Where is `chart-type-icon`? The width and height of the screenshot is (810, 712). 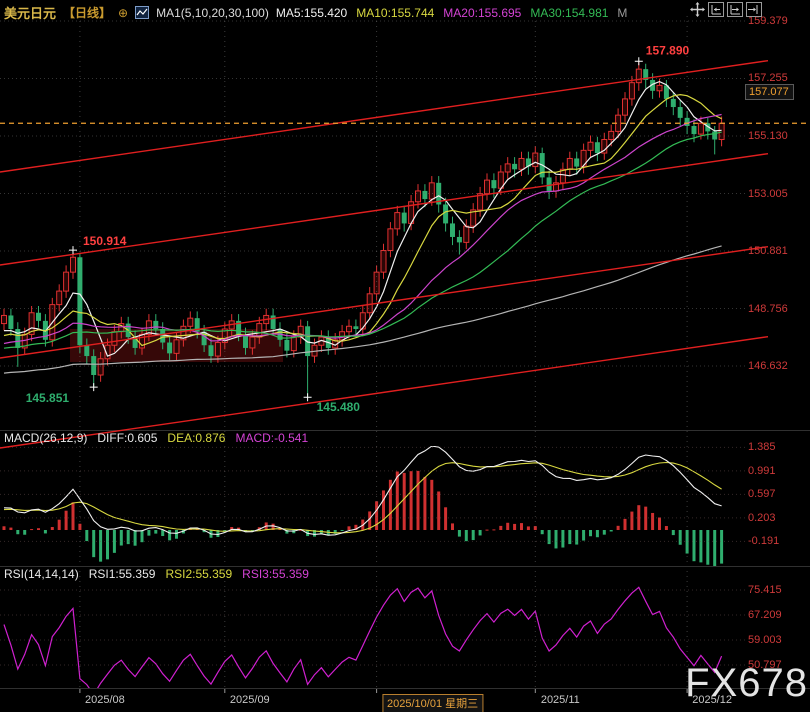 chart-type-icon is located at coordinates (142, 12).